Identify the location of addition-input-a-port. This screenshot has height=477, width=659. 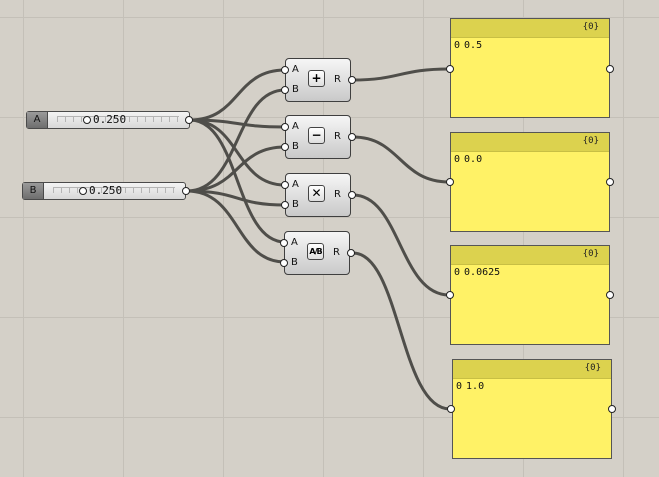
(285, 70).